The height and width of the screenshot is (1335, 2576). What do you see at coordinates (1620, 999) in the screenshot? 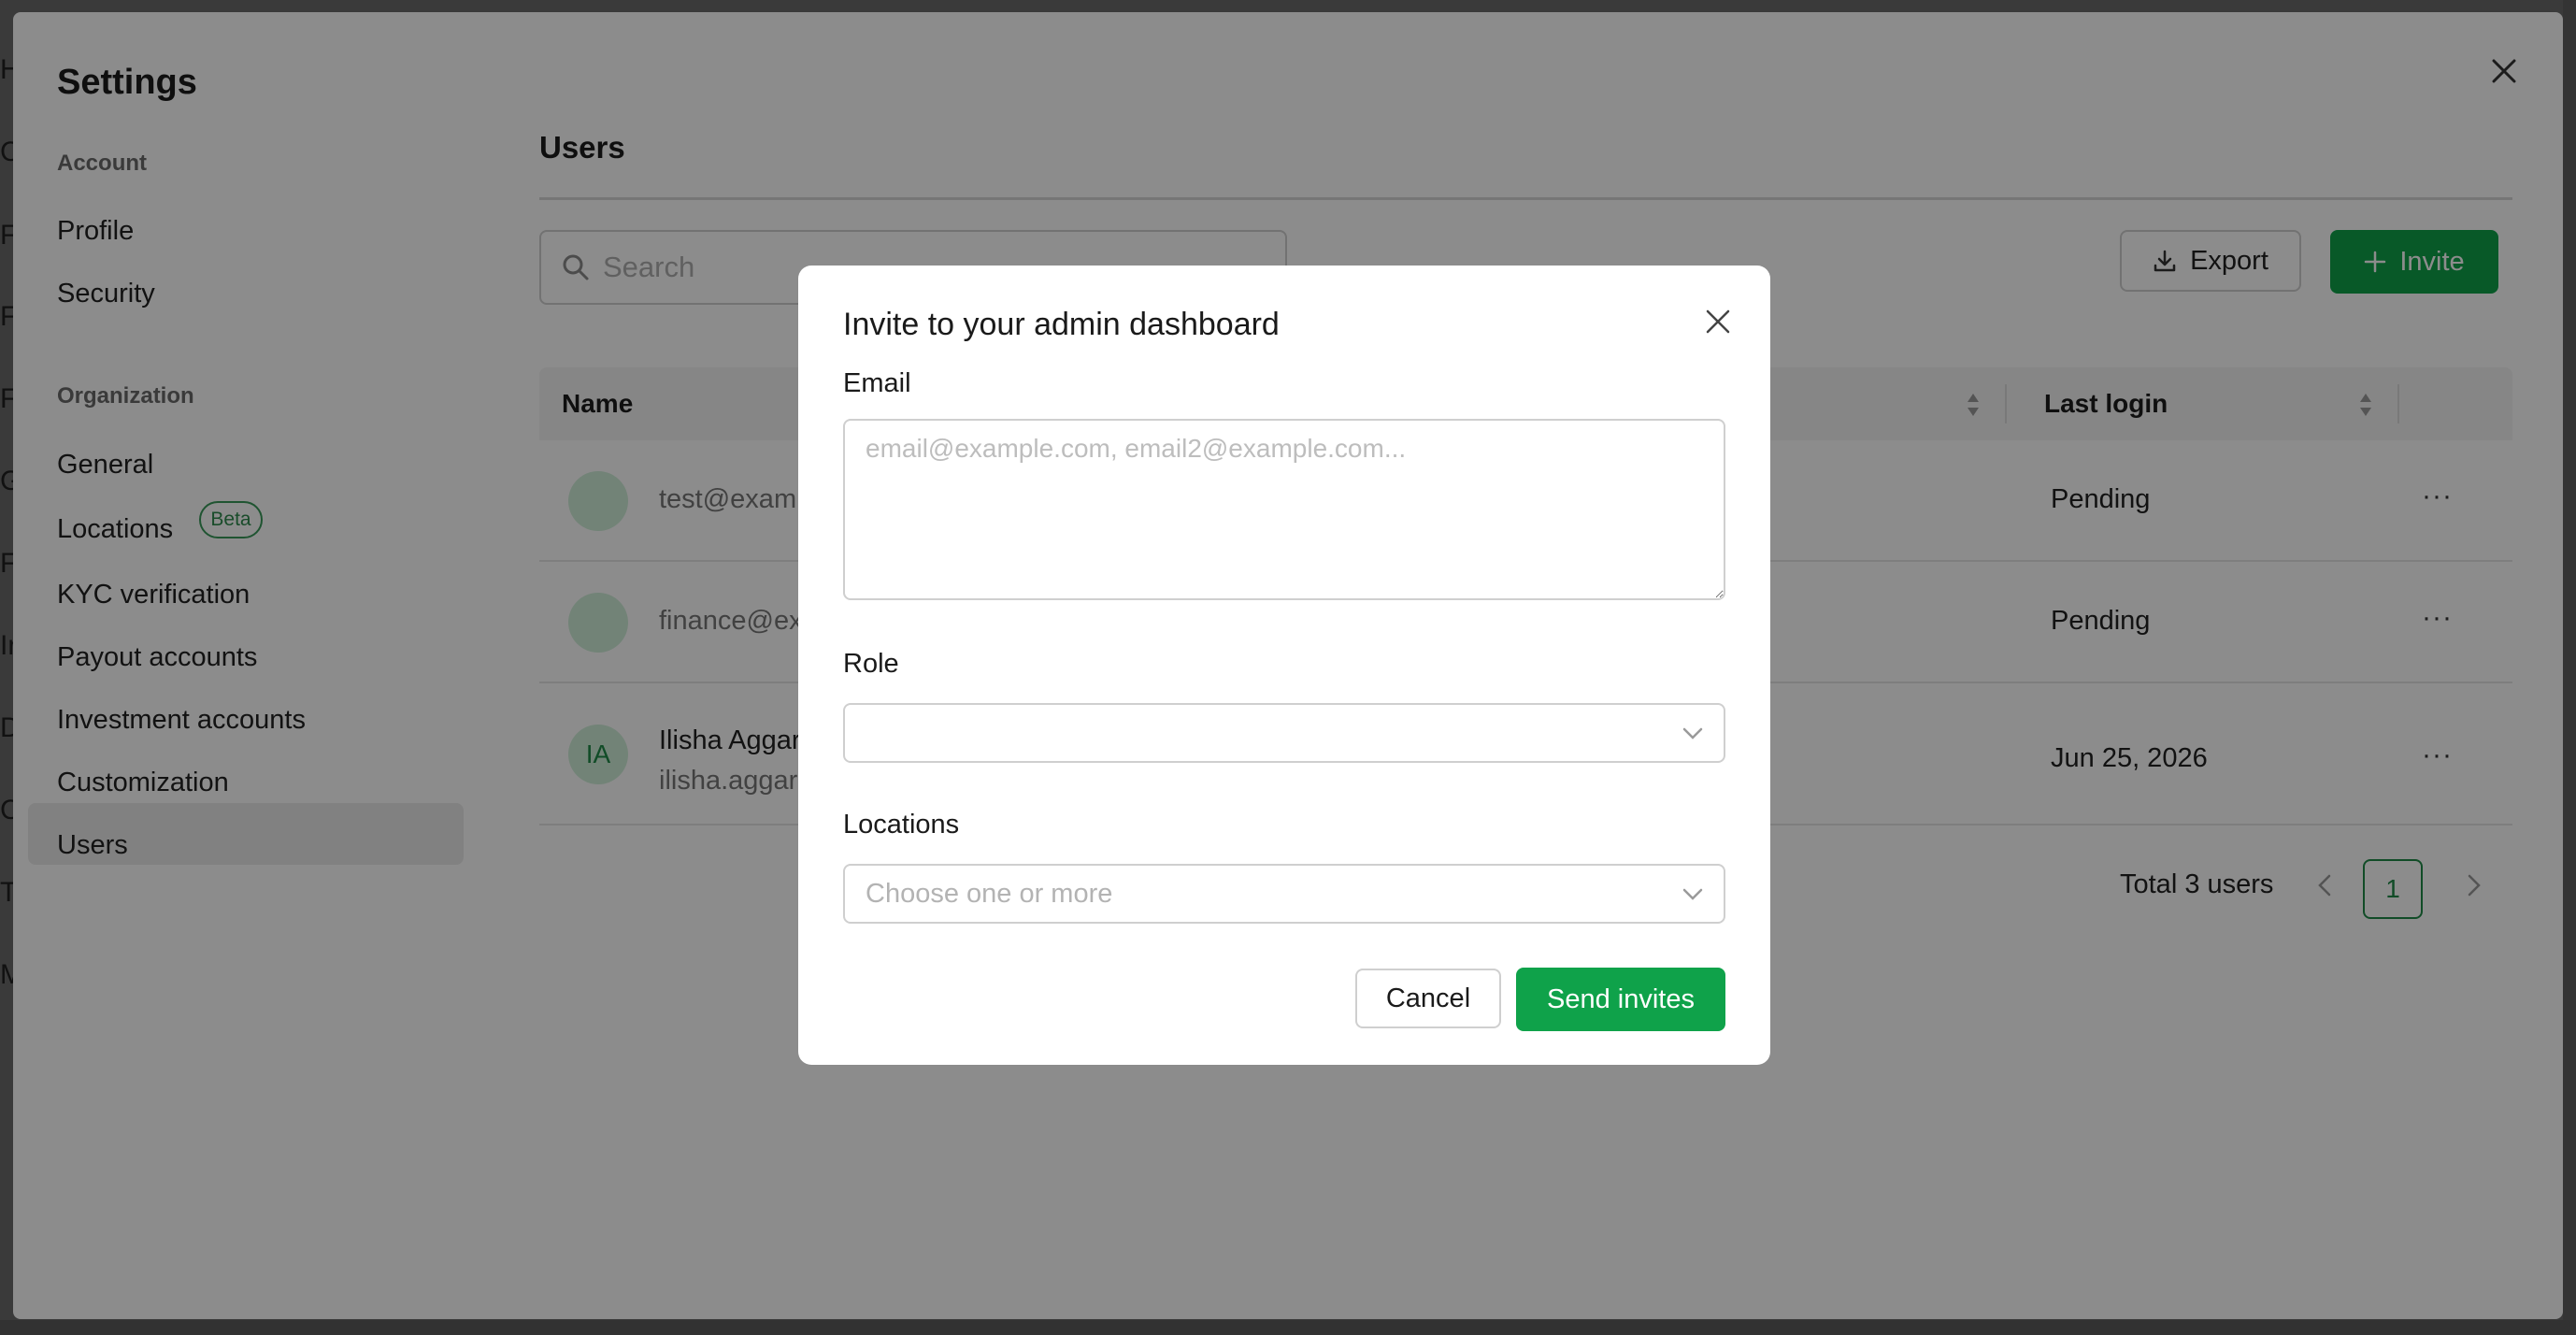
I see `send-invites-button: Send invites` at bounding box center [1620, 999].